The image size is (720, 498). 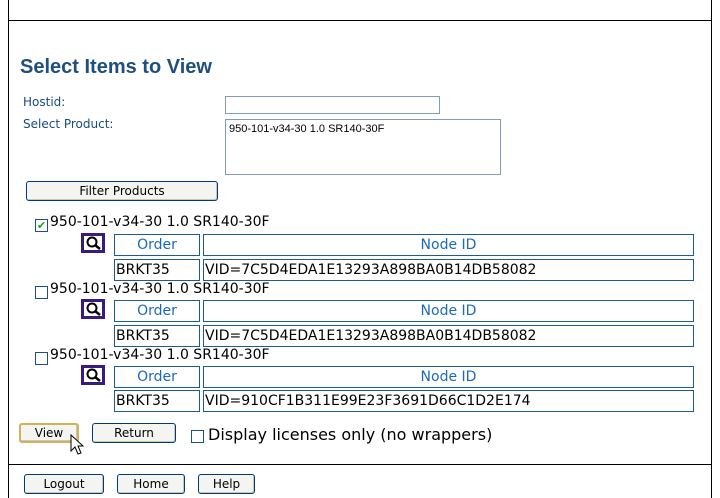 I want to click on bottom-divider, so click(x=360, y=464).